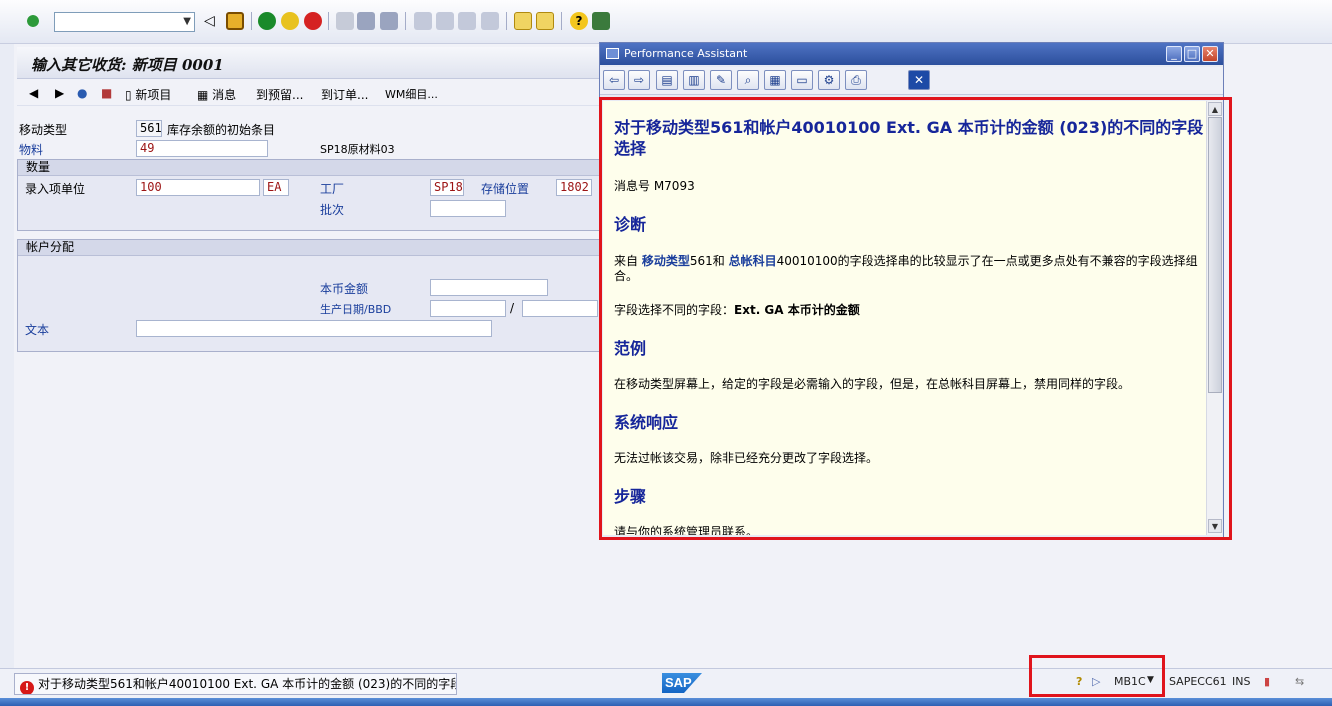  I want to click on forward-arrow-icon: ⇨, so click(639, 80).